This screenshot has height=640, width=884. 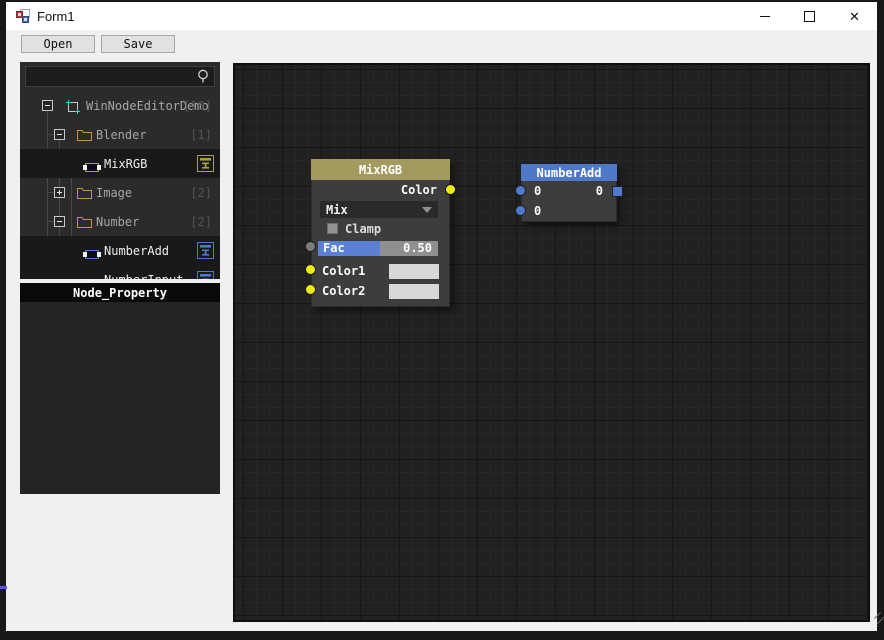 What do you see at coordinates (427, 209) in the screenshot?
I see `chevron-down-icon` at bounding box center [427, 209].